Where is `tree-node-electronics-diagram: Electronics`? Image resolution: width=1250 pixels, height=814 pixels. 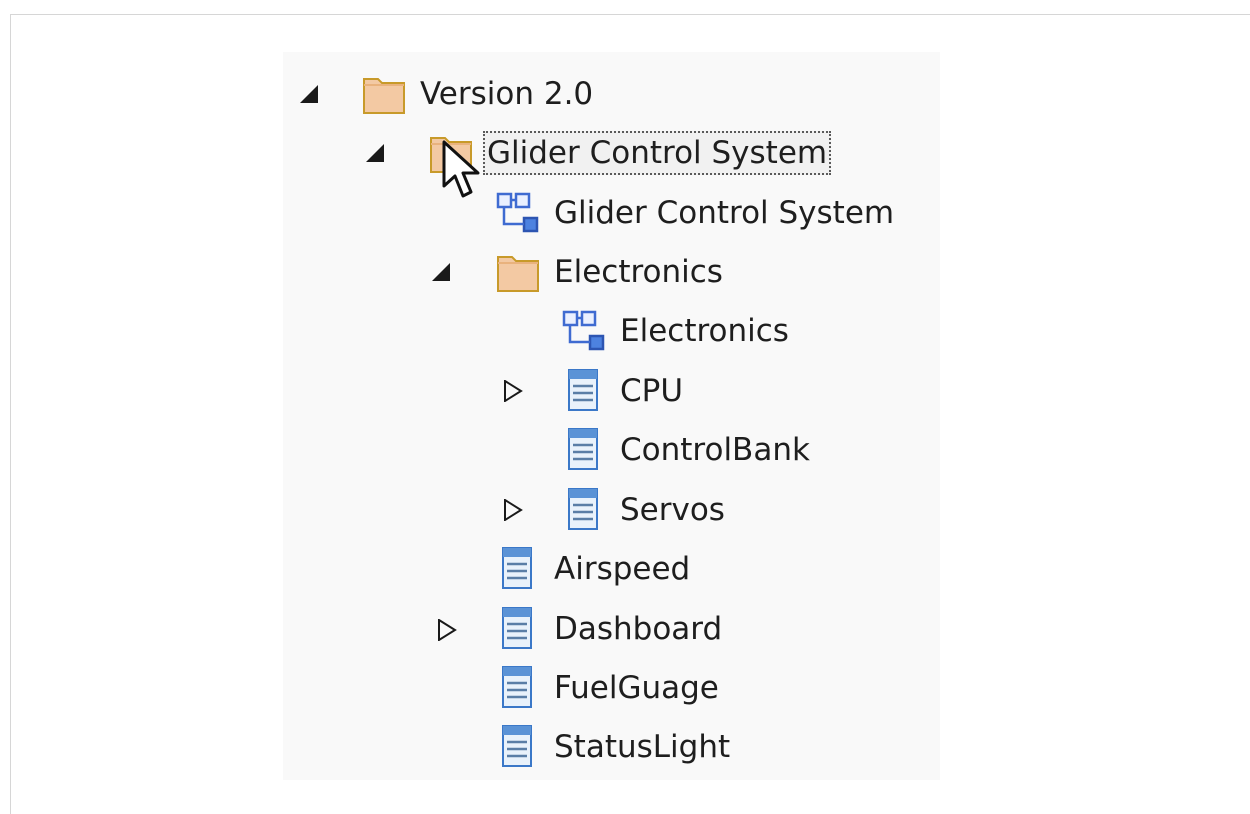
tree-node-electronics-diagram: Electronics is located at coordinates (676, 331).